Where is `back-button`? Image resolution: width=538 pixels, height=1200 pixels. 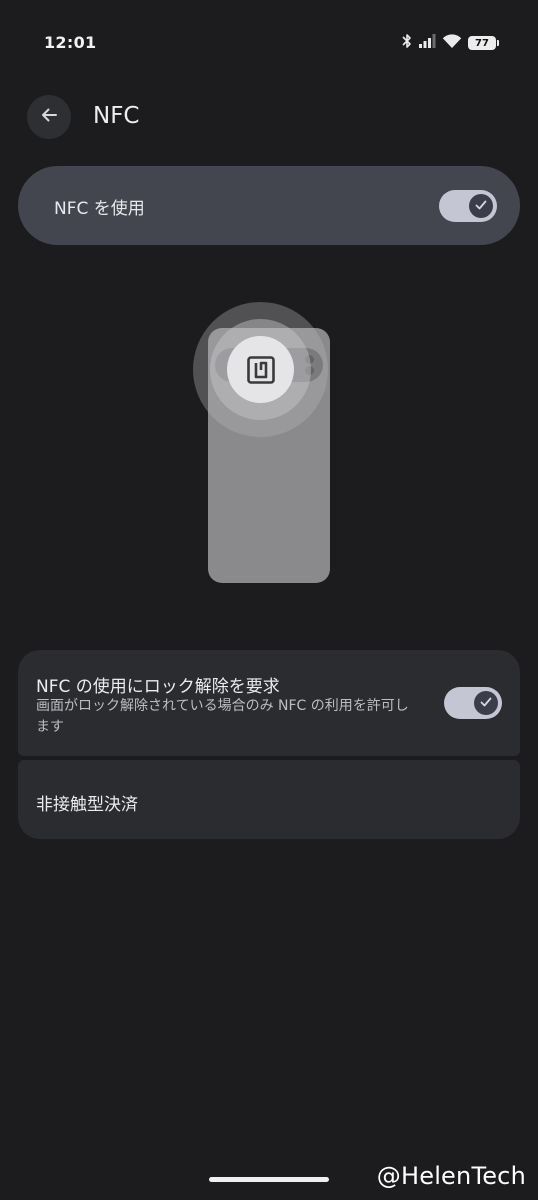 back-button is located at coordinates (49, 117).